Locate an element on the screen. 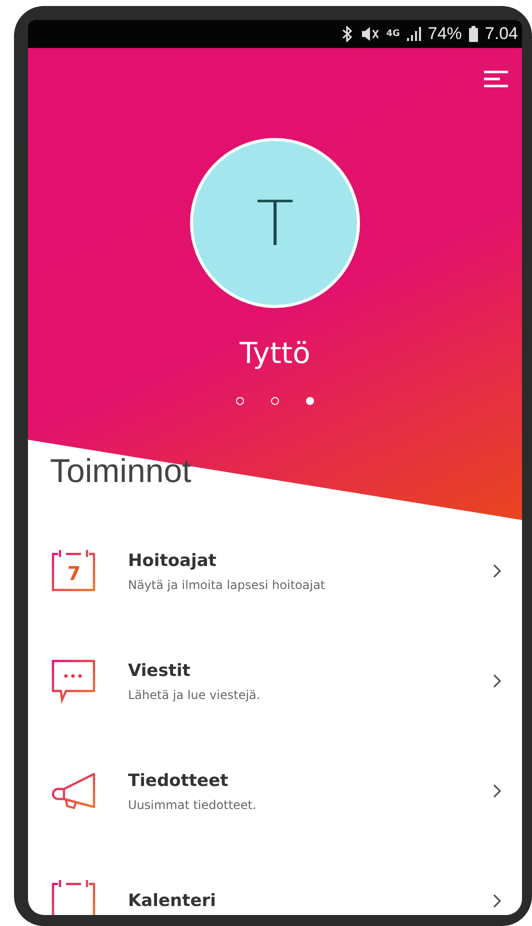  action-row: Tiedotteet Uusimmat tiedotteet. is located at coordinates (276, 791).